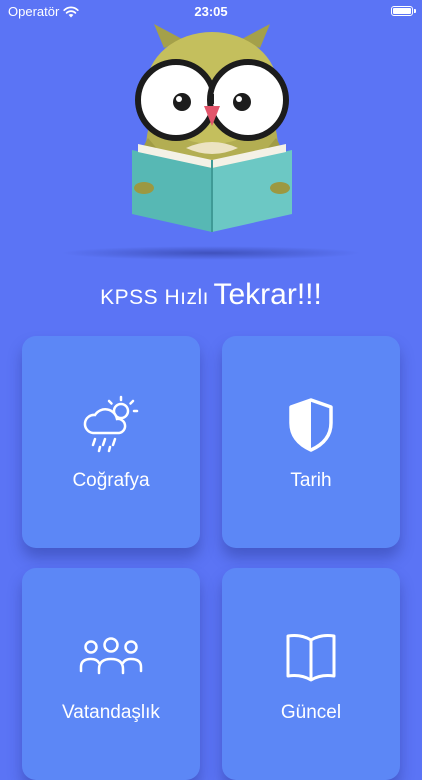 The width and height of the screenshot is (422, 780). I want to click on category-label: Tarih, so click(311, 480).